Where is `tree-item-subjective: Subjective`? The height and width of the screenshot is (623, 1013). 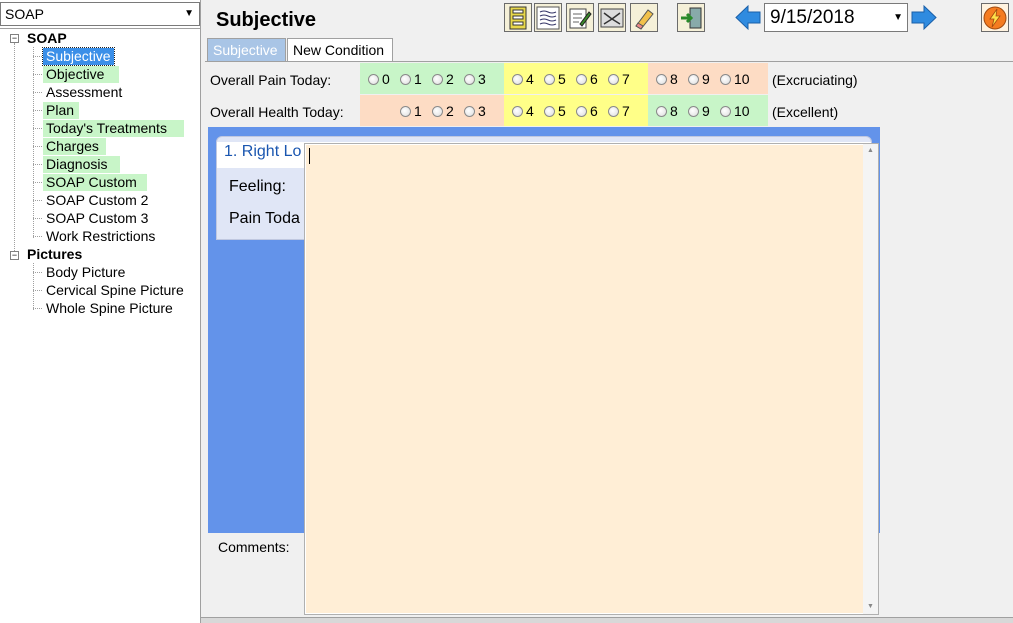
tree-item-subjective: Subjective is located at coordinates (78, 56).